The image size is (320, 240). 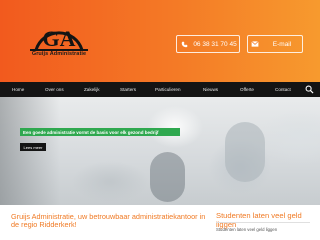 I want to click on nav-item-contact: Contact, so click(x=283, y=89).